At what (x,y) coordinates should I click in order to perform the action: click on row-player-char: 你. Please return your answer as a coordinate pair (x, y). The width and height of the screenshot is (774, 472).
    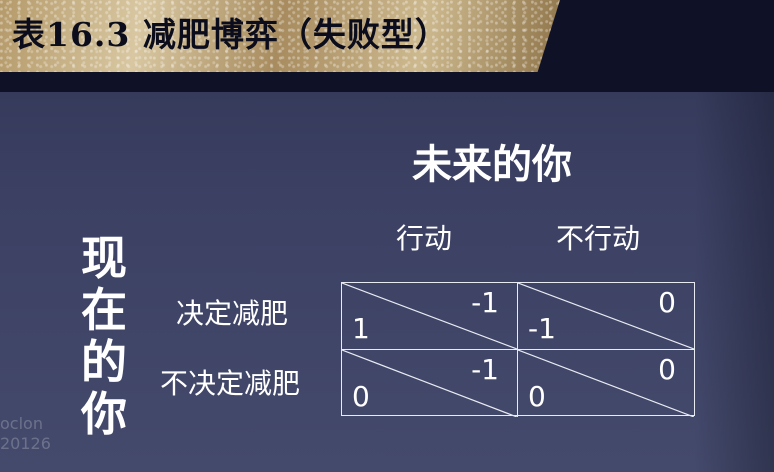
    Looking at the image, I should click on (104, 414).